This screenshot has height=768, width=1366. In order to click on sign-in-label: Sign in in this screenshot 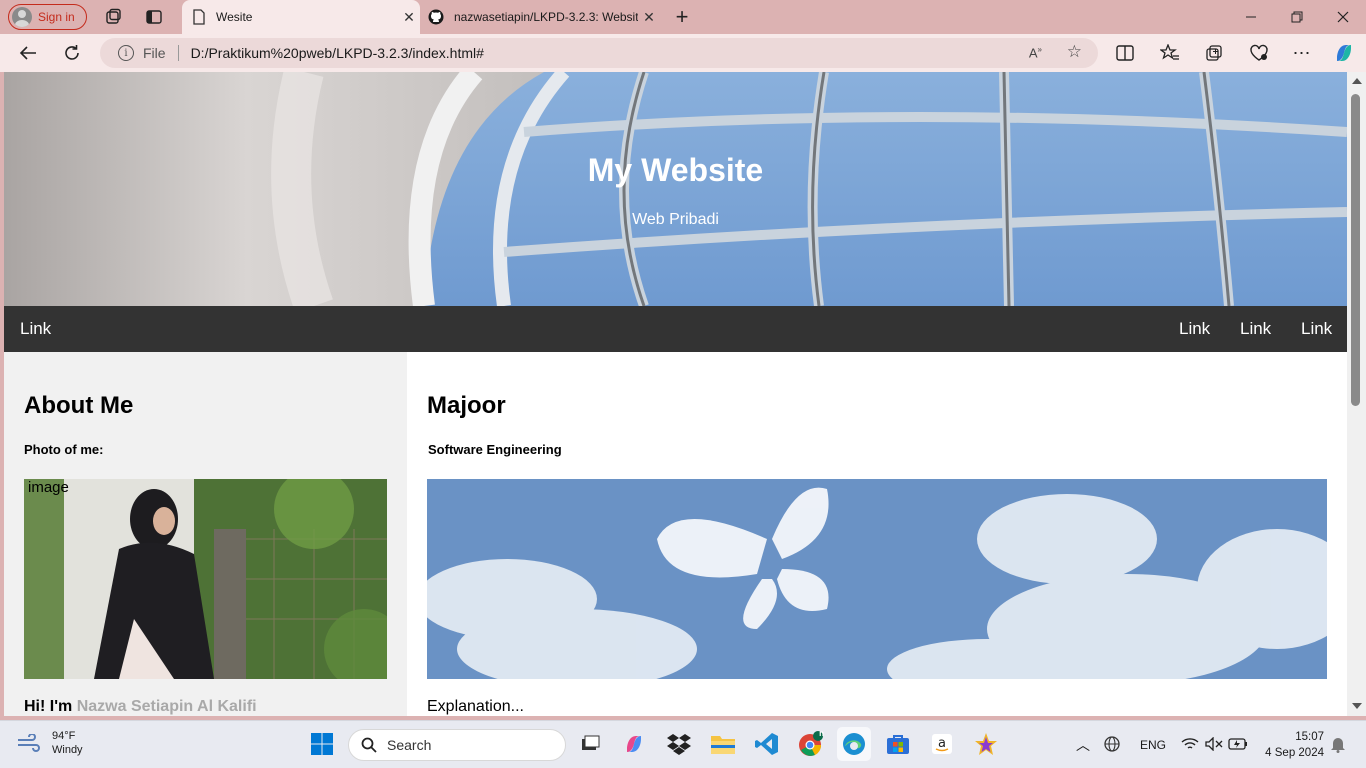, I will do `click(56, 17)`.